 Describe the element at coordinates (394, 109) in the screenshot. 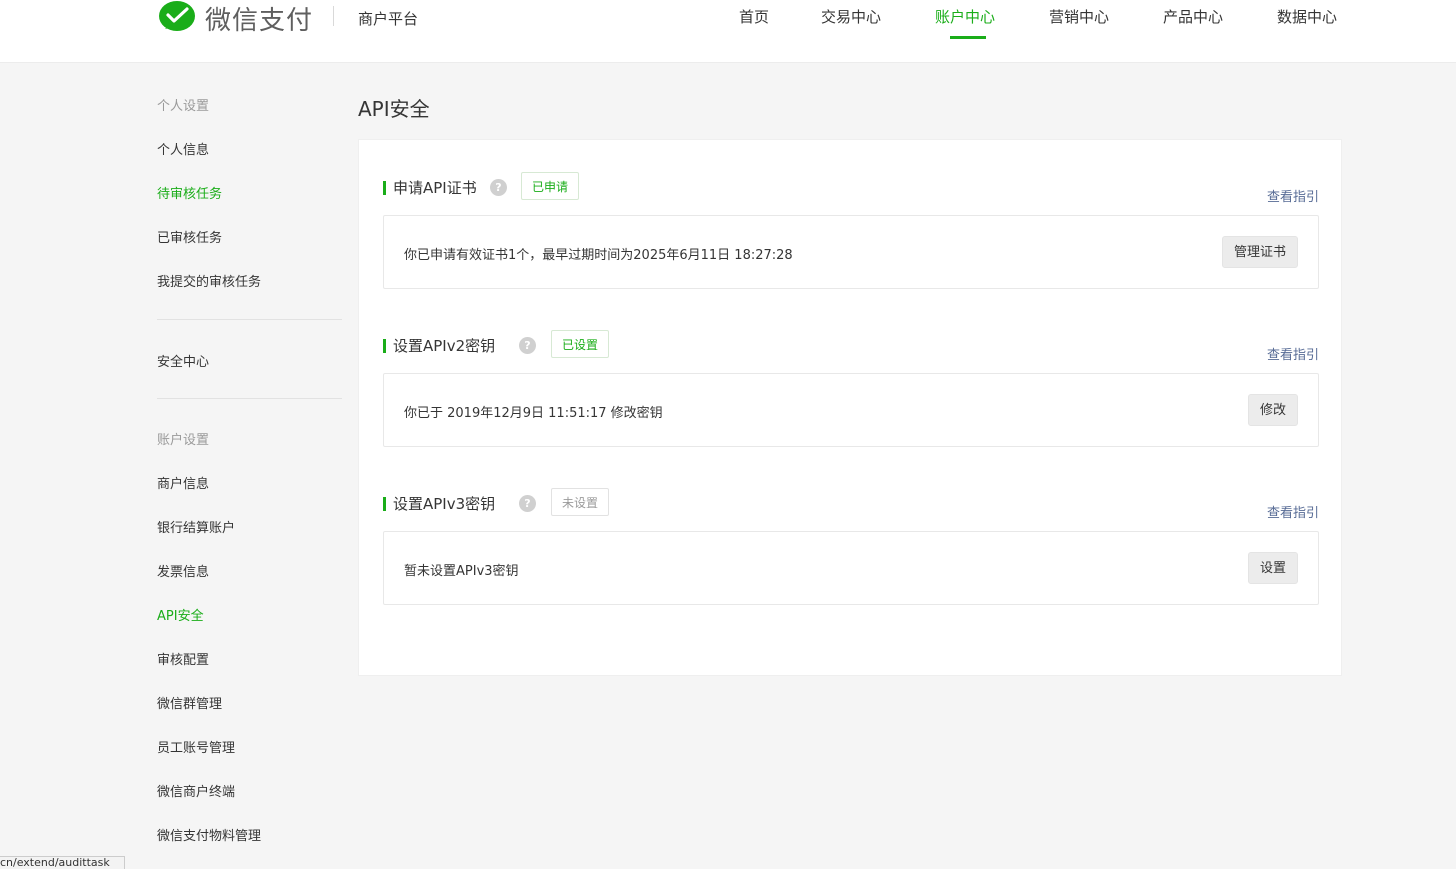

I see `page-title: API安全` at that location.